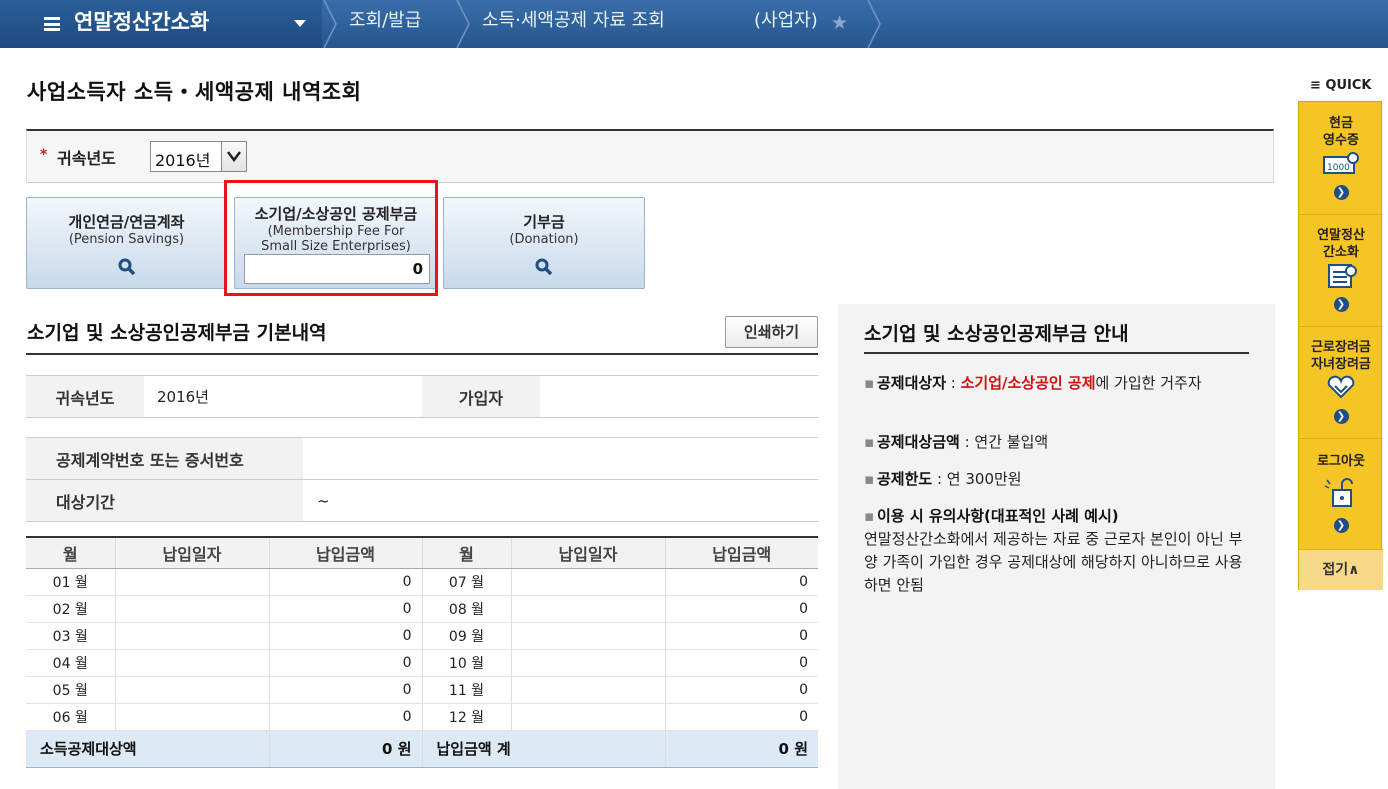  What do you see at coordinates (71, 636) in the screenshot?
I see `month-cell: 03 월` at bounding box center [71, 636].